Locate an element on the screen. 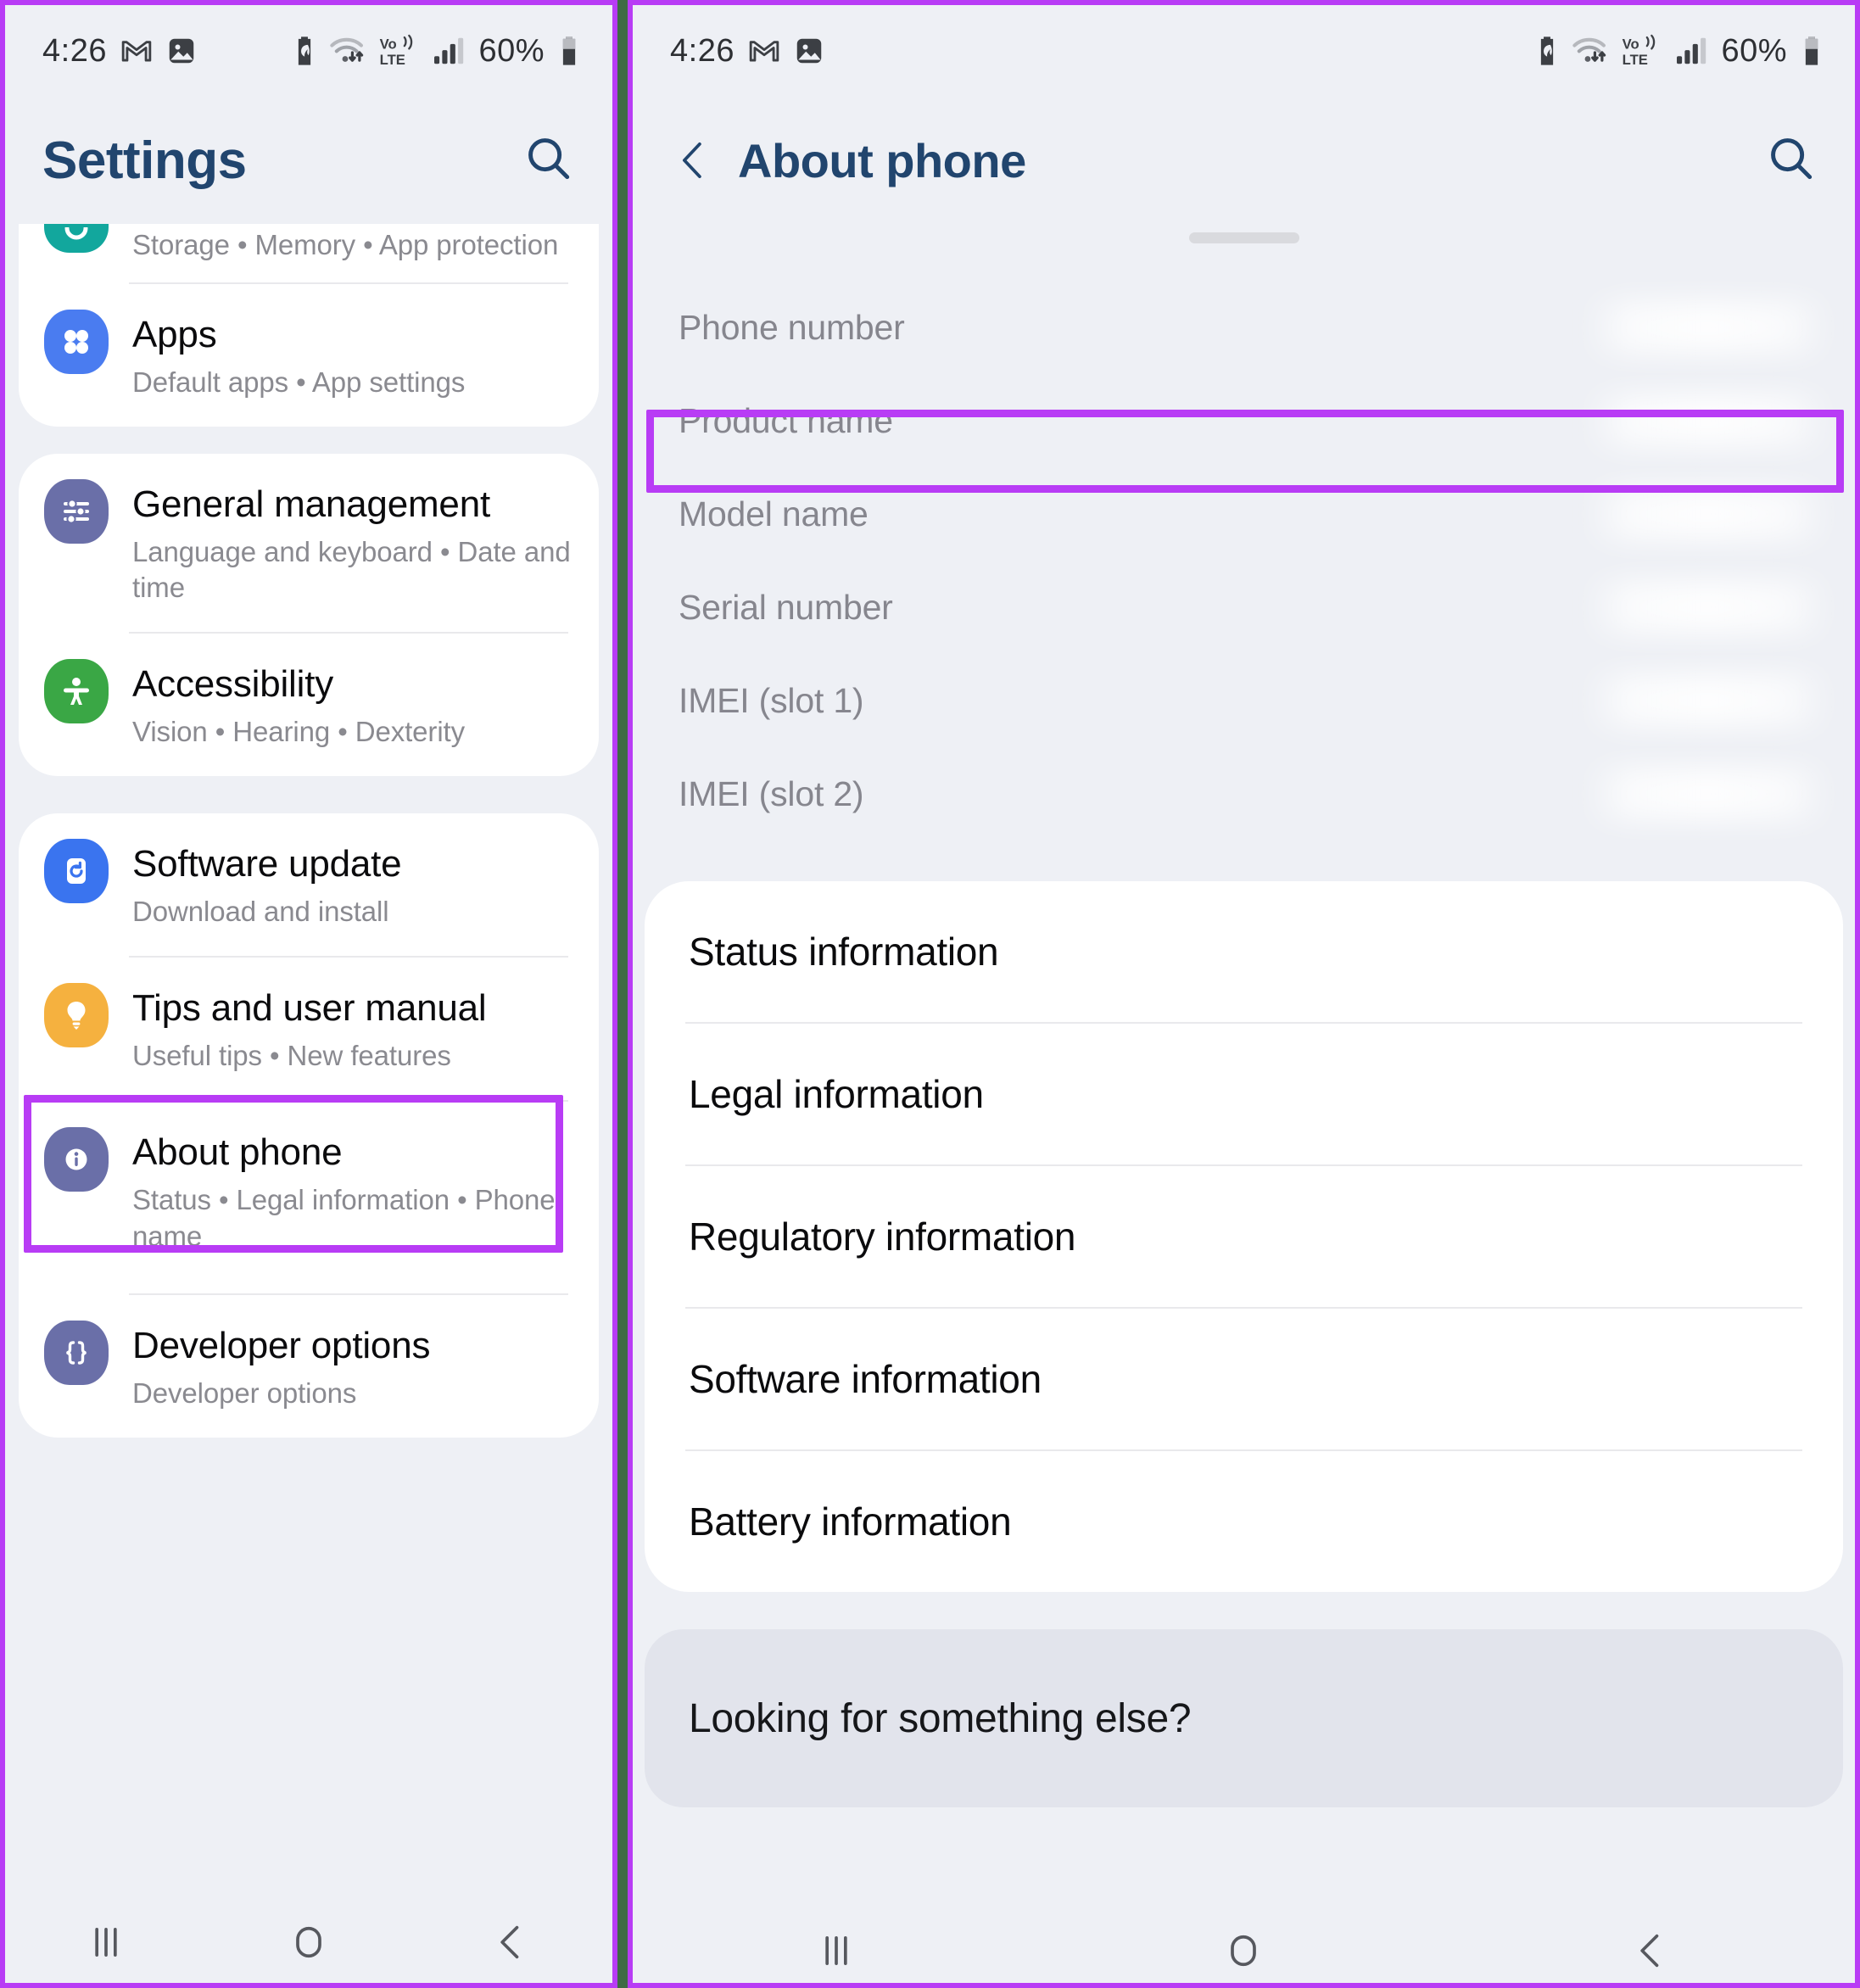 The width and height of the screenshot is (1860, 1988). info-row-model-name: Model name is located at coordinates (1244, 514).